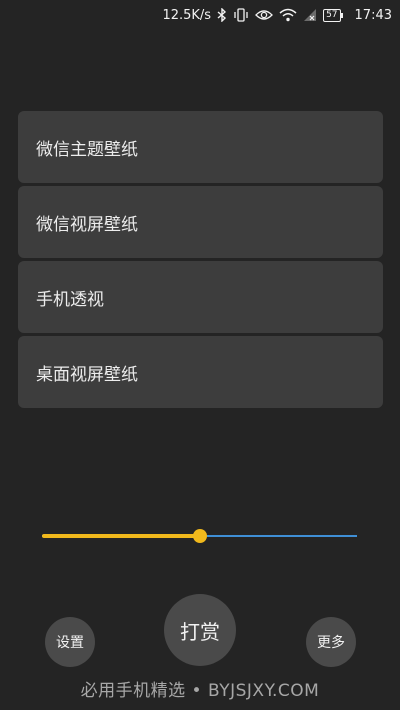 The image size is (400, 710). I want to click on menu-item-label: 微信视屏壁纸, so click(87, 224).